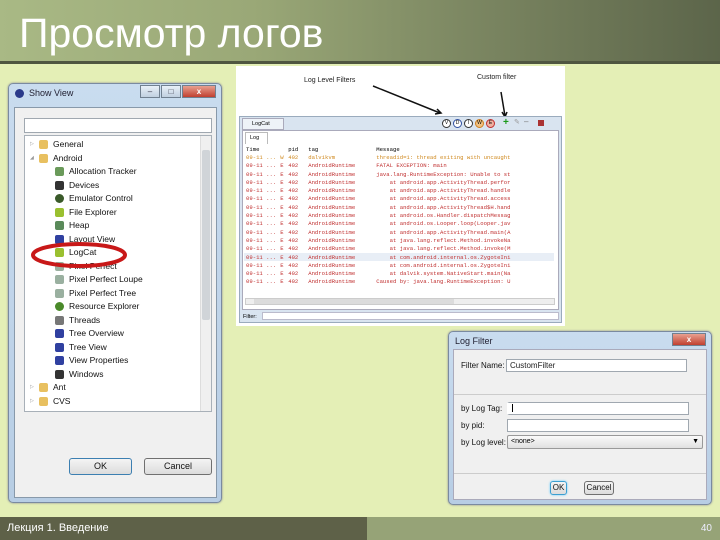  Describe the element at coordinates (93, 211) in the screenshot. I see `tree-item-label: File Explorer` at that location.